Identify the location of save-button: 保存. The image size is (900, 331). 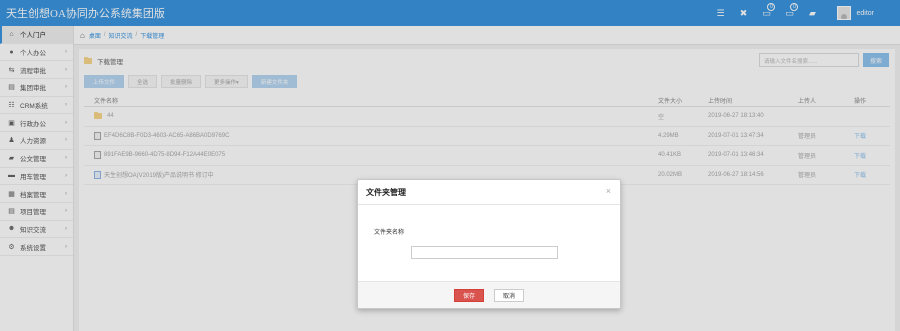
(468, 295).